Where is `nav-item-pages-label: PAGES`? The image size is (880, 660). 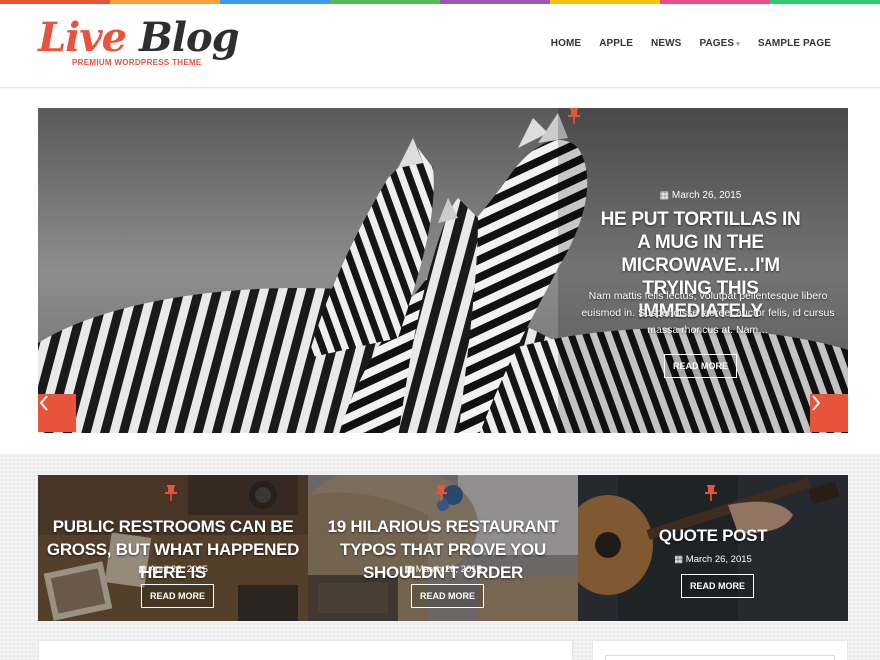 nav-item-pages-label: PAGES is located at coordinates (717, 43).